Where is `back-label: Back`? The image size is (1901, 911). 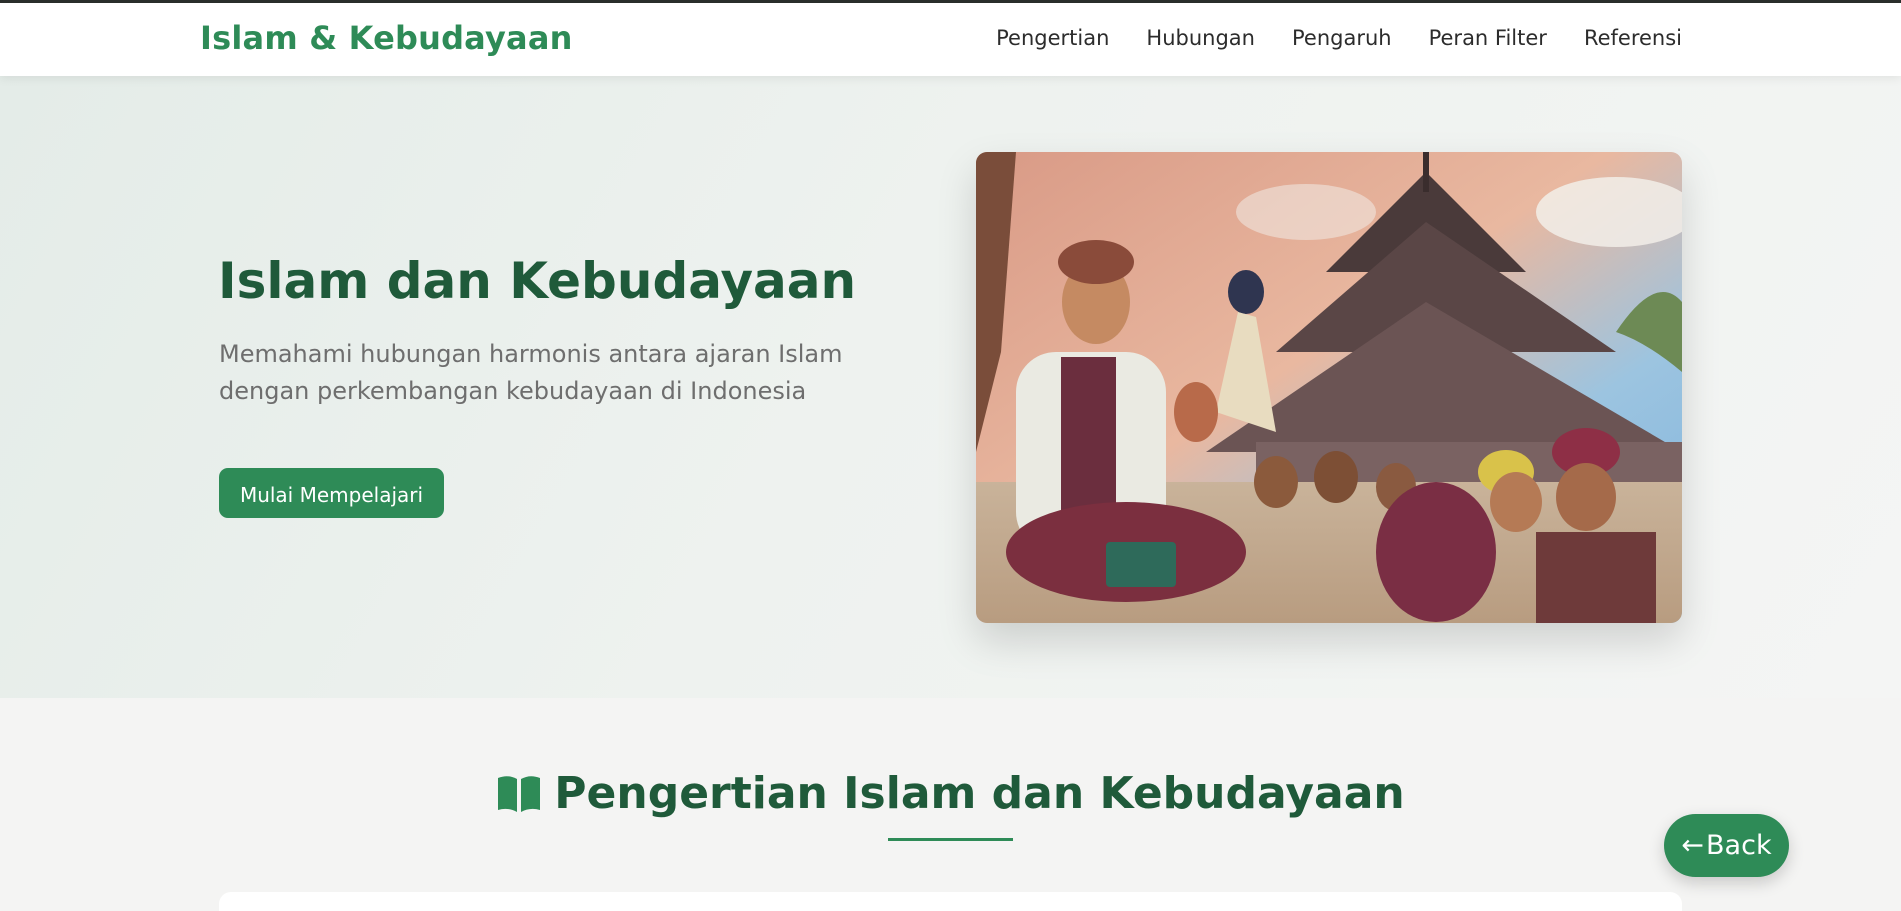
back-label: Back is located at coordinates (1739, 845).